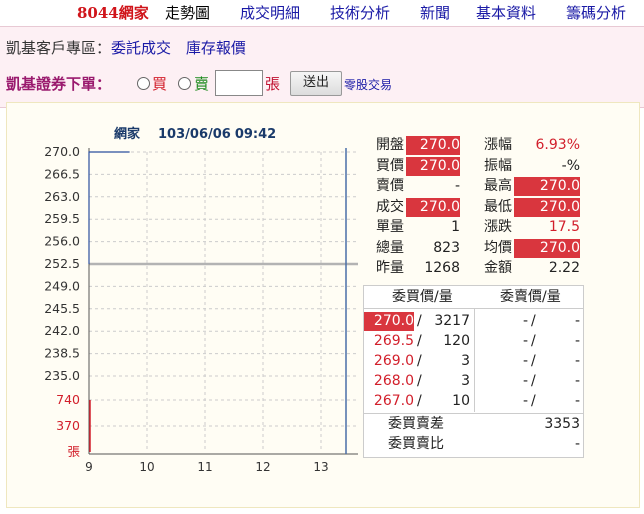 This screenshot has height=514, width=644. I want to click on x-tick-9: 9, so click(89, 467).